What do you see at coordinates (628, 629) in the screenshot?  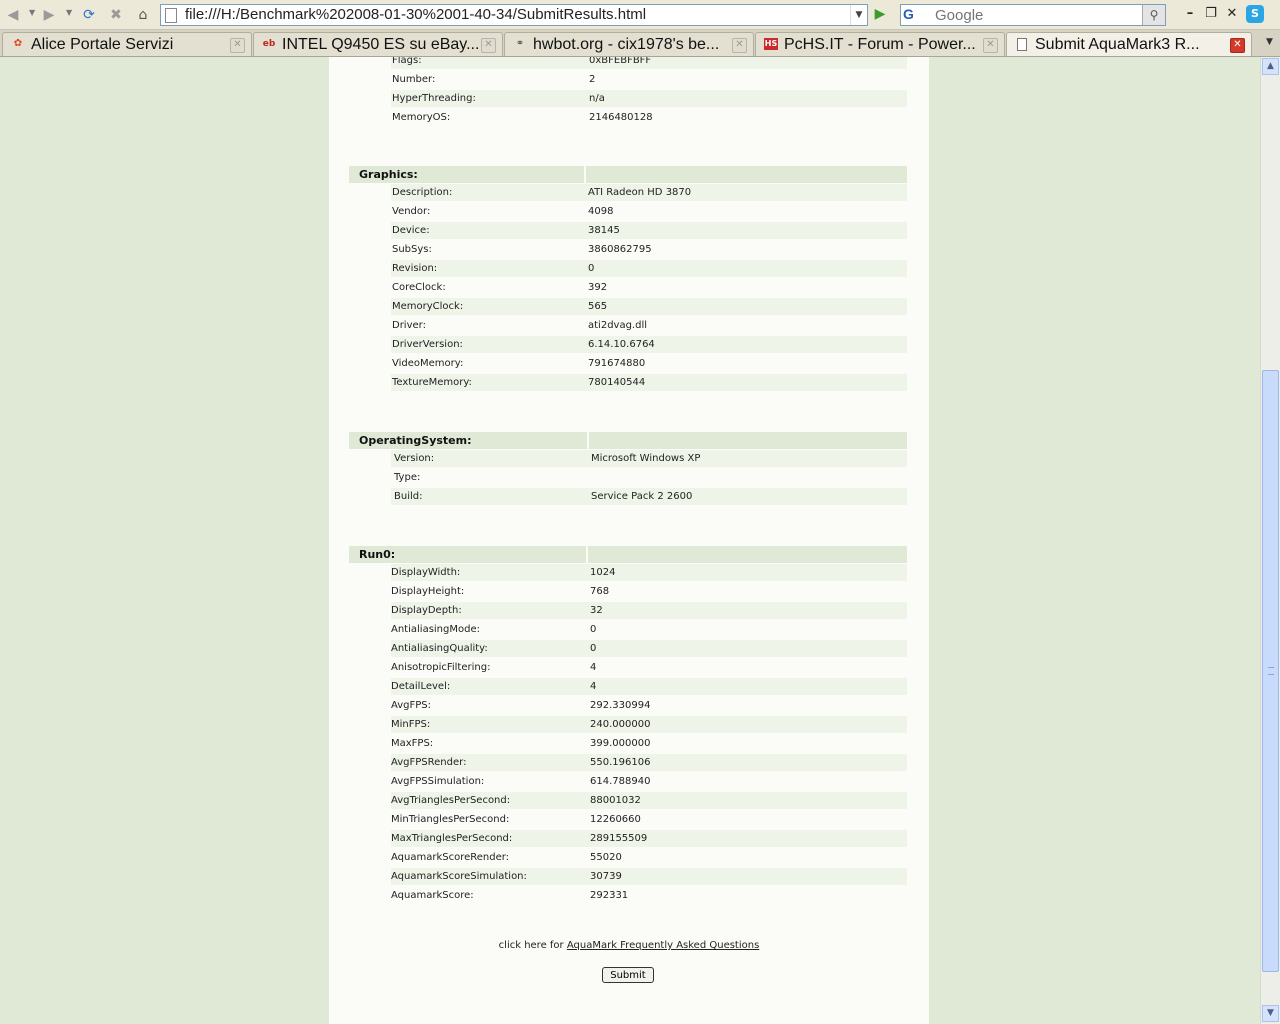 I see `table-row: AntialiasingMode: 0` at bounding box center [628, 629].